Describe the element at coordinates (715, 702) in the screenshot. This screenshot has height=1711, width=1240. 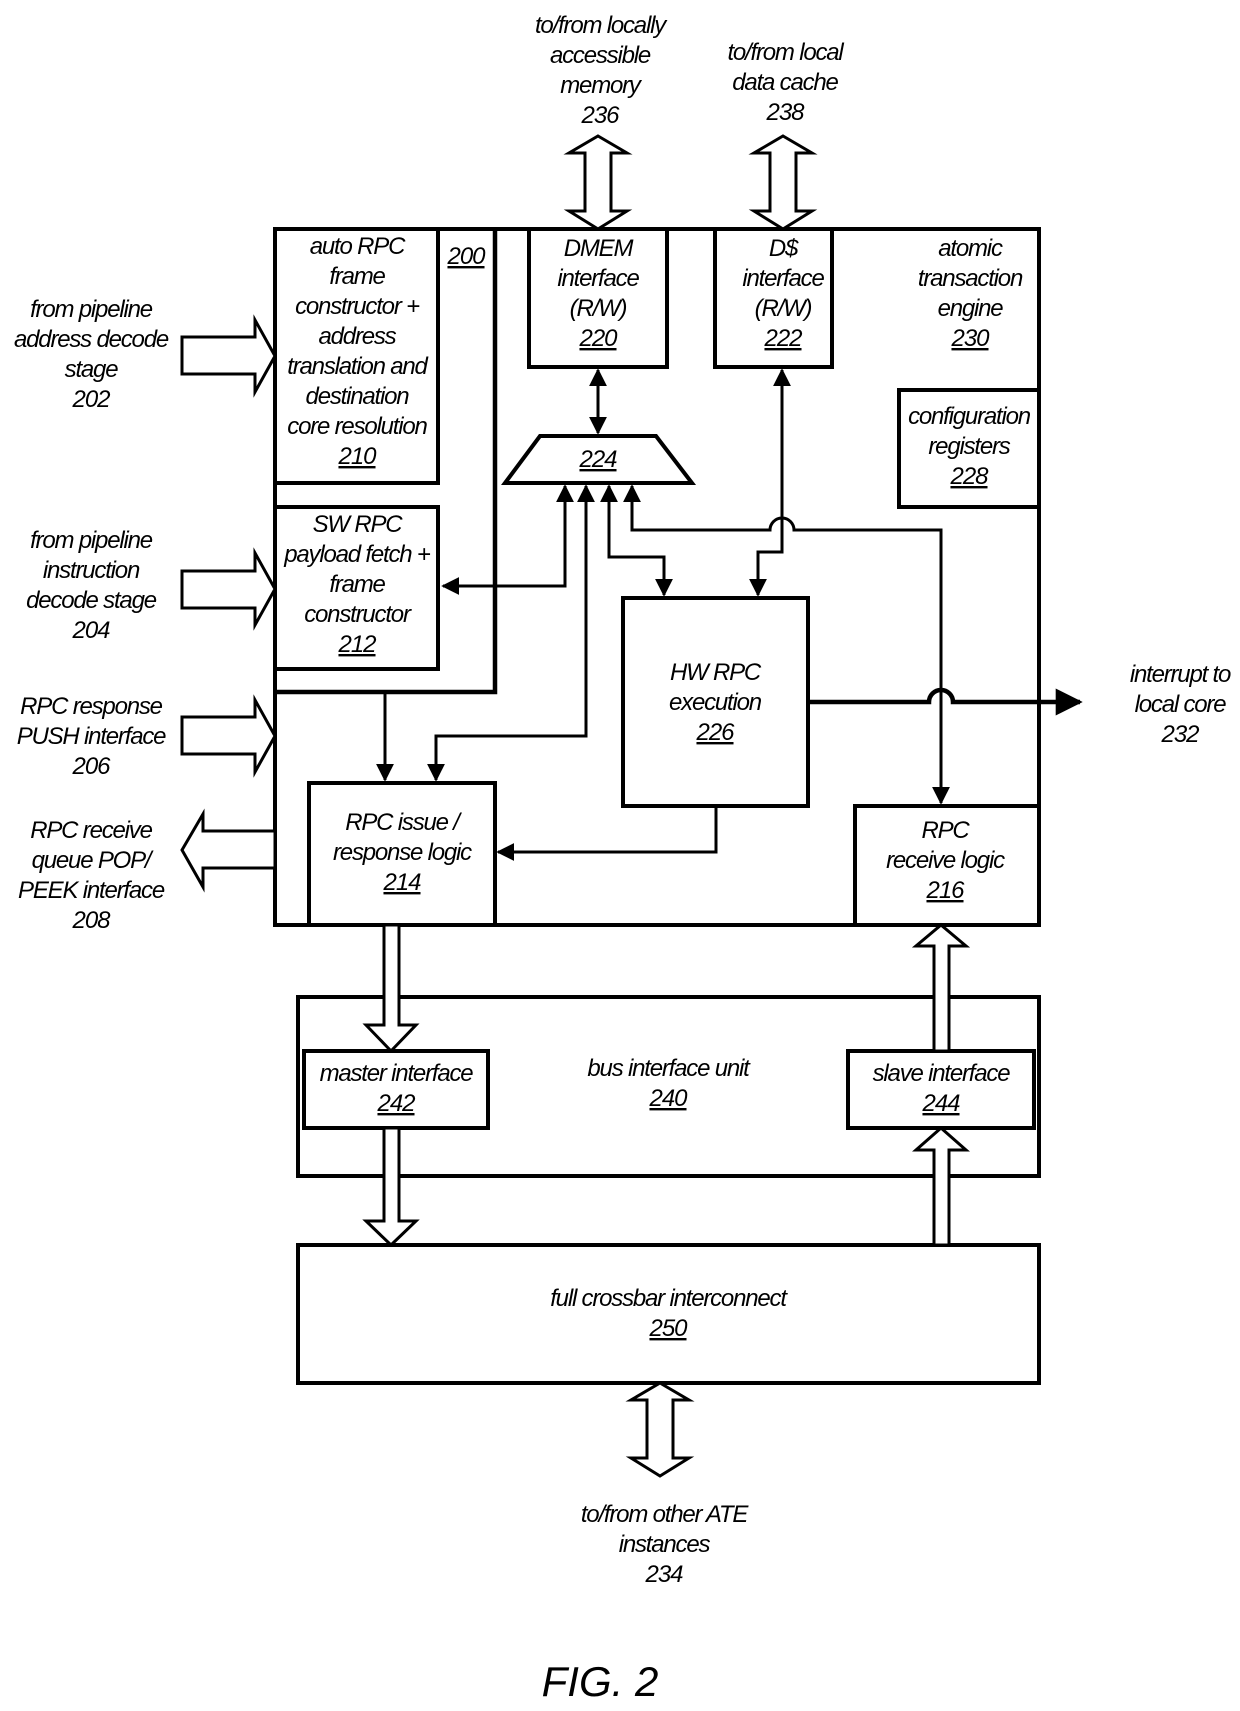
I see `svg-text: execution` at that location.